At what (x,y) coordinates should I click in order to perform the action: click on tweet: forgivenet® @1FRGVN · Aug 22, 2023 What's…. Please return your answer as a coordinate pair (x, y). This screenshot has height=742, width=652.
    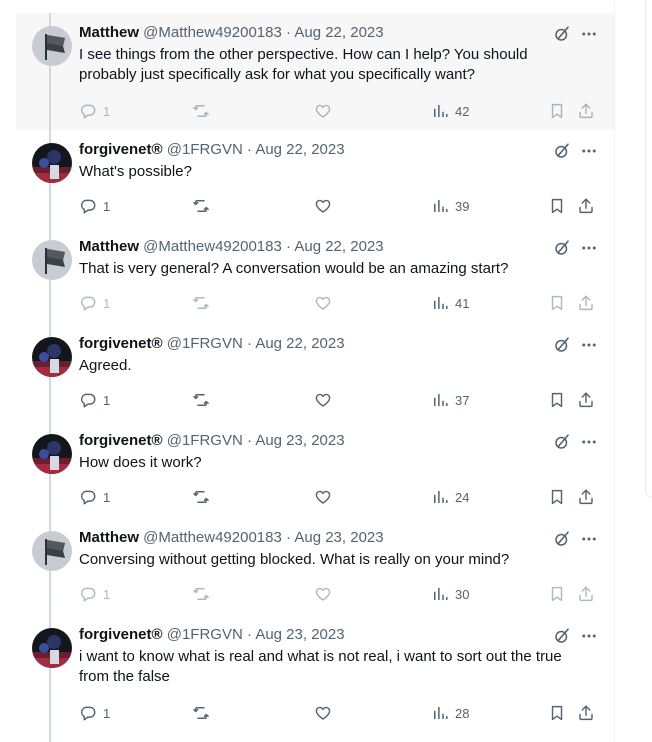
    Looking at the image, I should click on (315, 178).